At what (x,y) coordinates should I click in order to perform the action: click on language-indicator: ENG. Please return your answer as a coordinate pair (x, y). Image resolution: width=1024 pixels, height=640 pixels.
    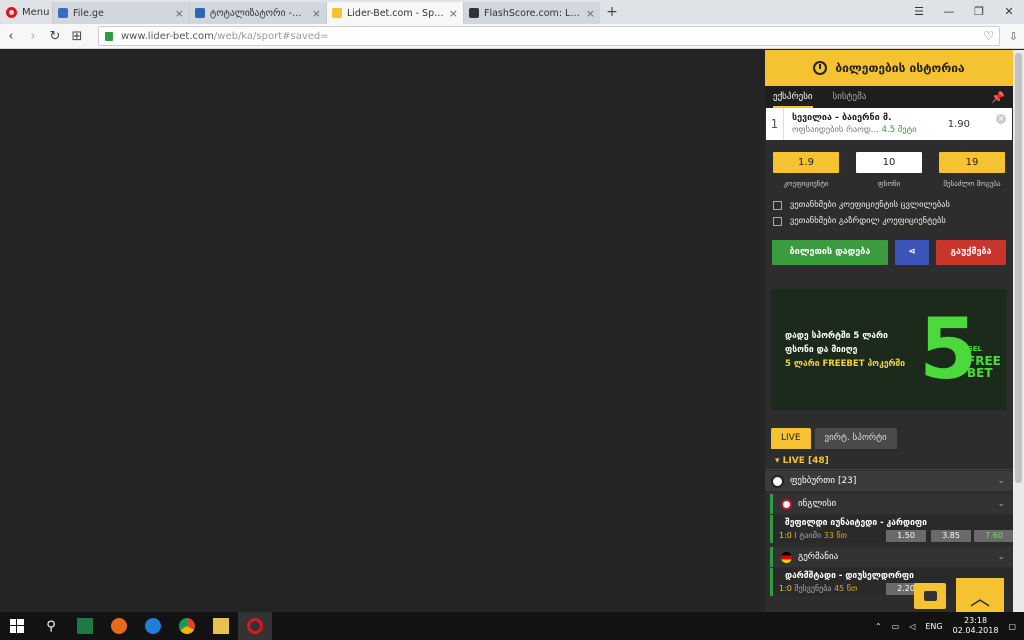
    Looking at the image, I should click on (933, 626).